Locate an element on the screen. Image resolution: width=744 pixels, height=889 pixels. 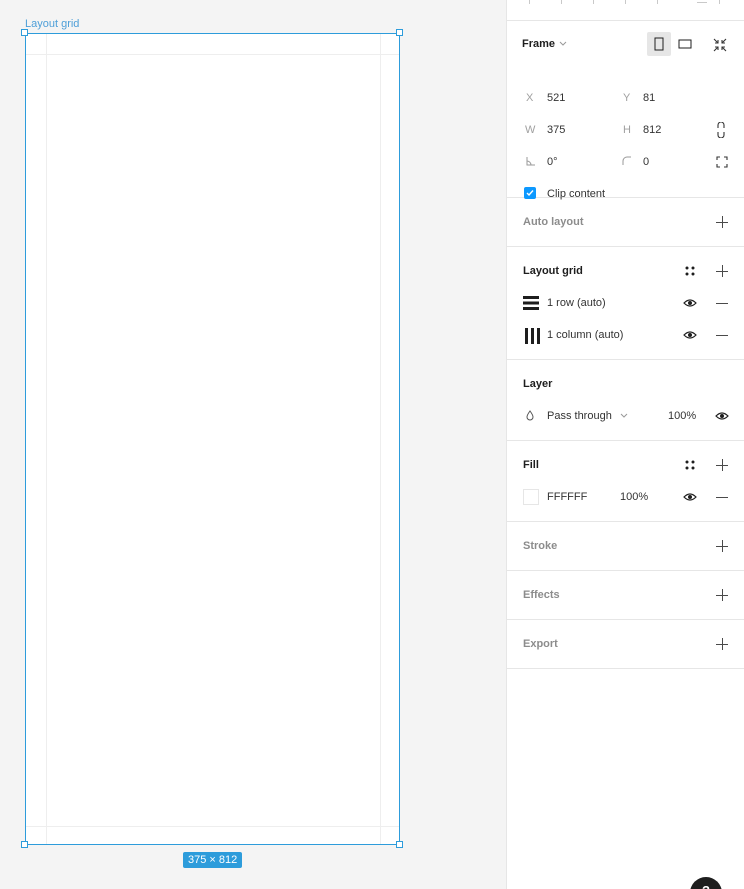
w-label: W is located at coordinates (530, 130).